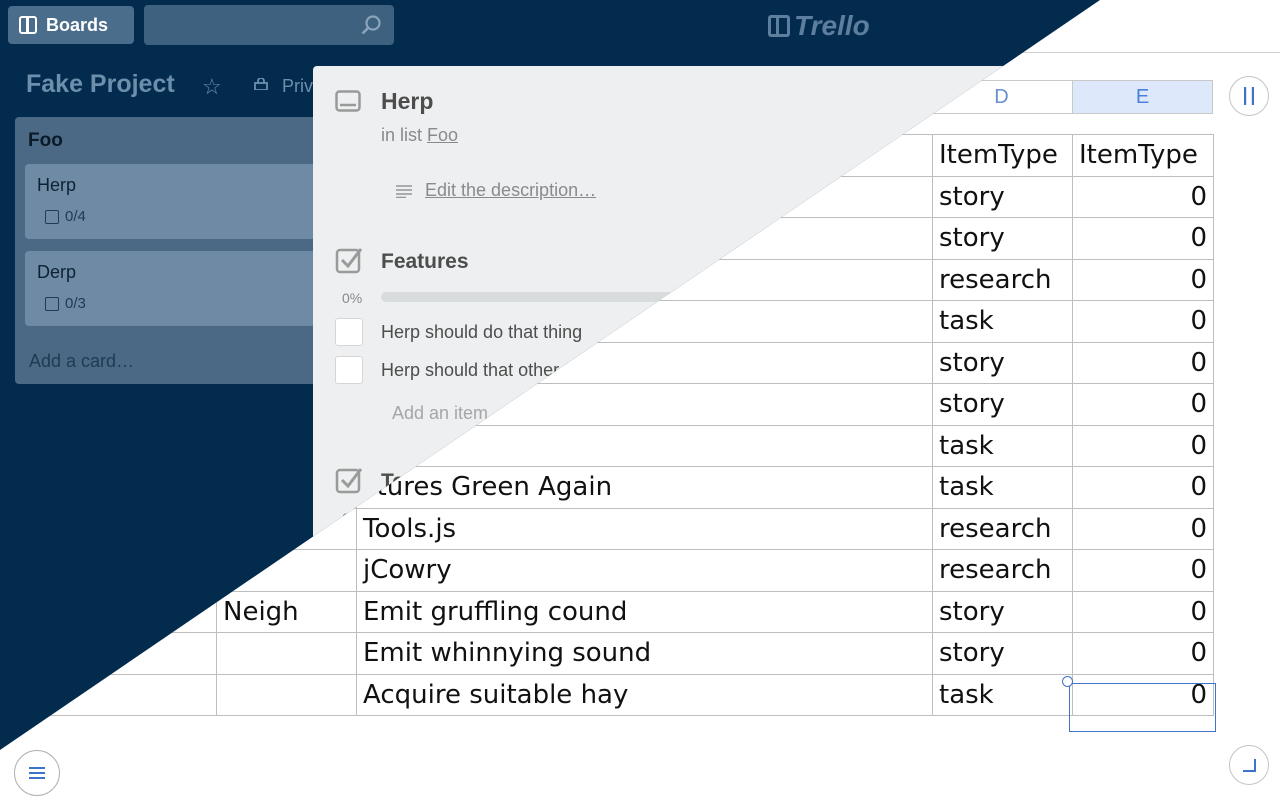 This screenshot has height=800, width=1280. I want to click on search-icon, so click(371, 25).